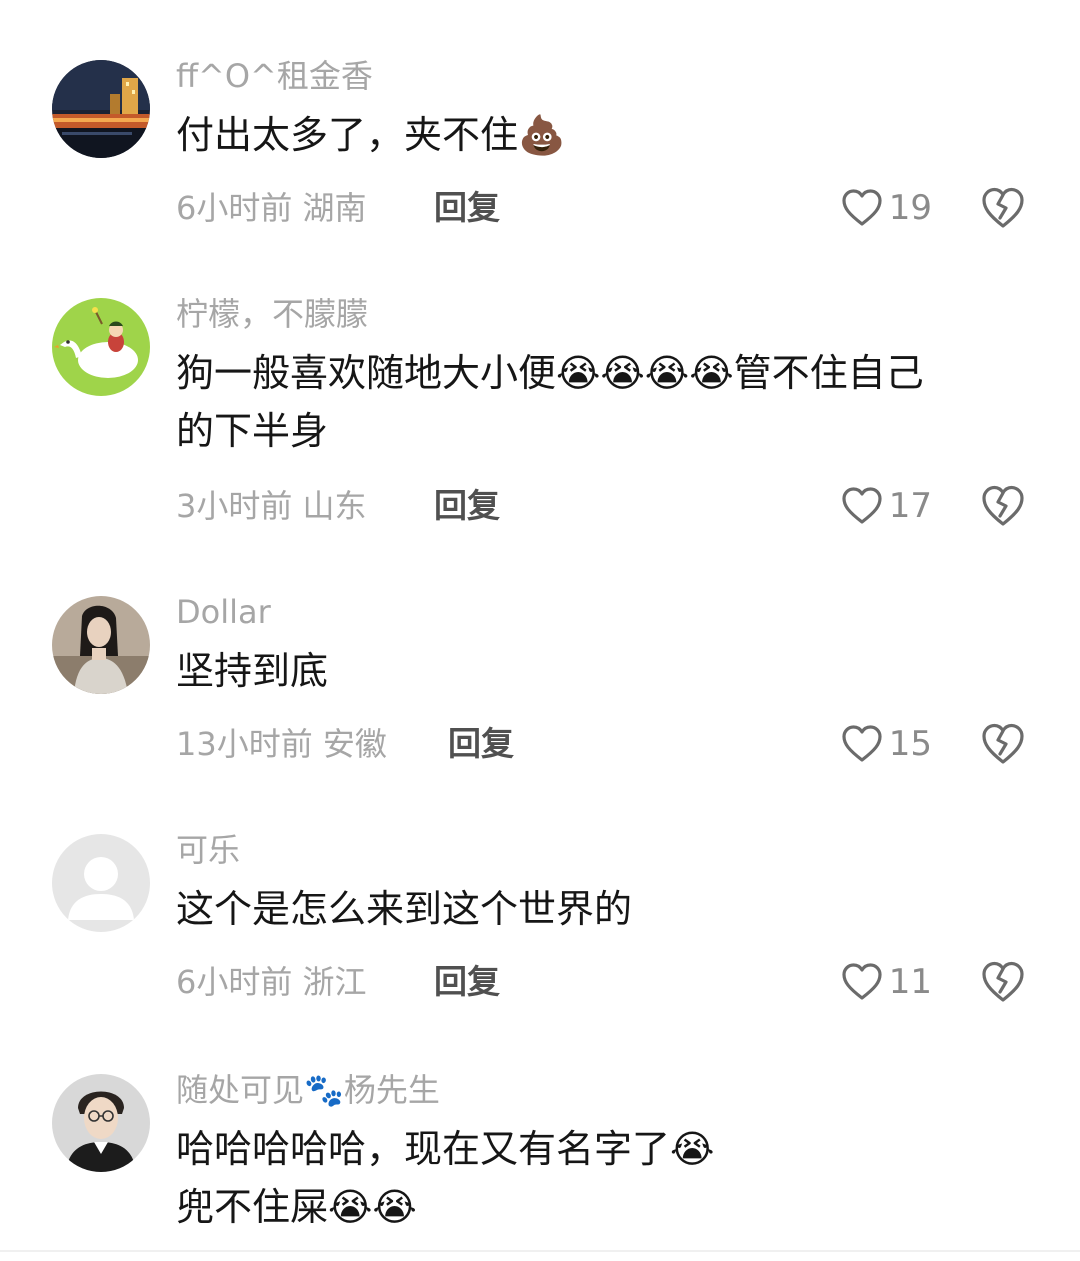  What do you see at coordinates (354, 744) in the screenshot?
I see `location: 安徽` at bounding box center [354, 744].